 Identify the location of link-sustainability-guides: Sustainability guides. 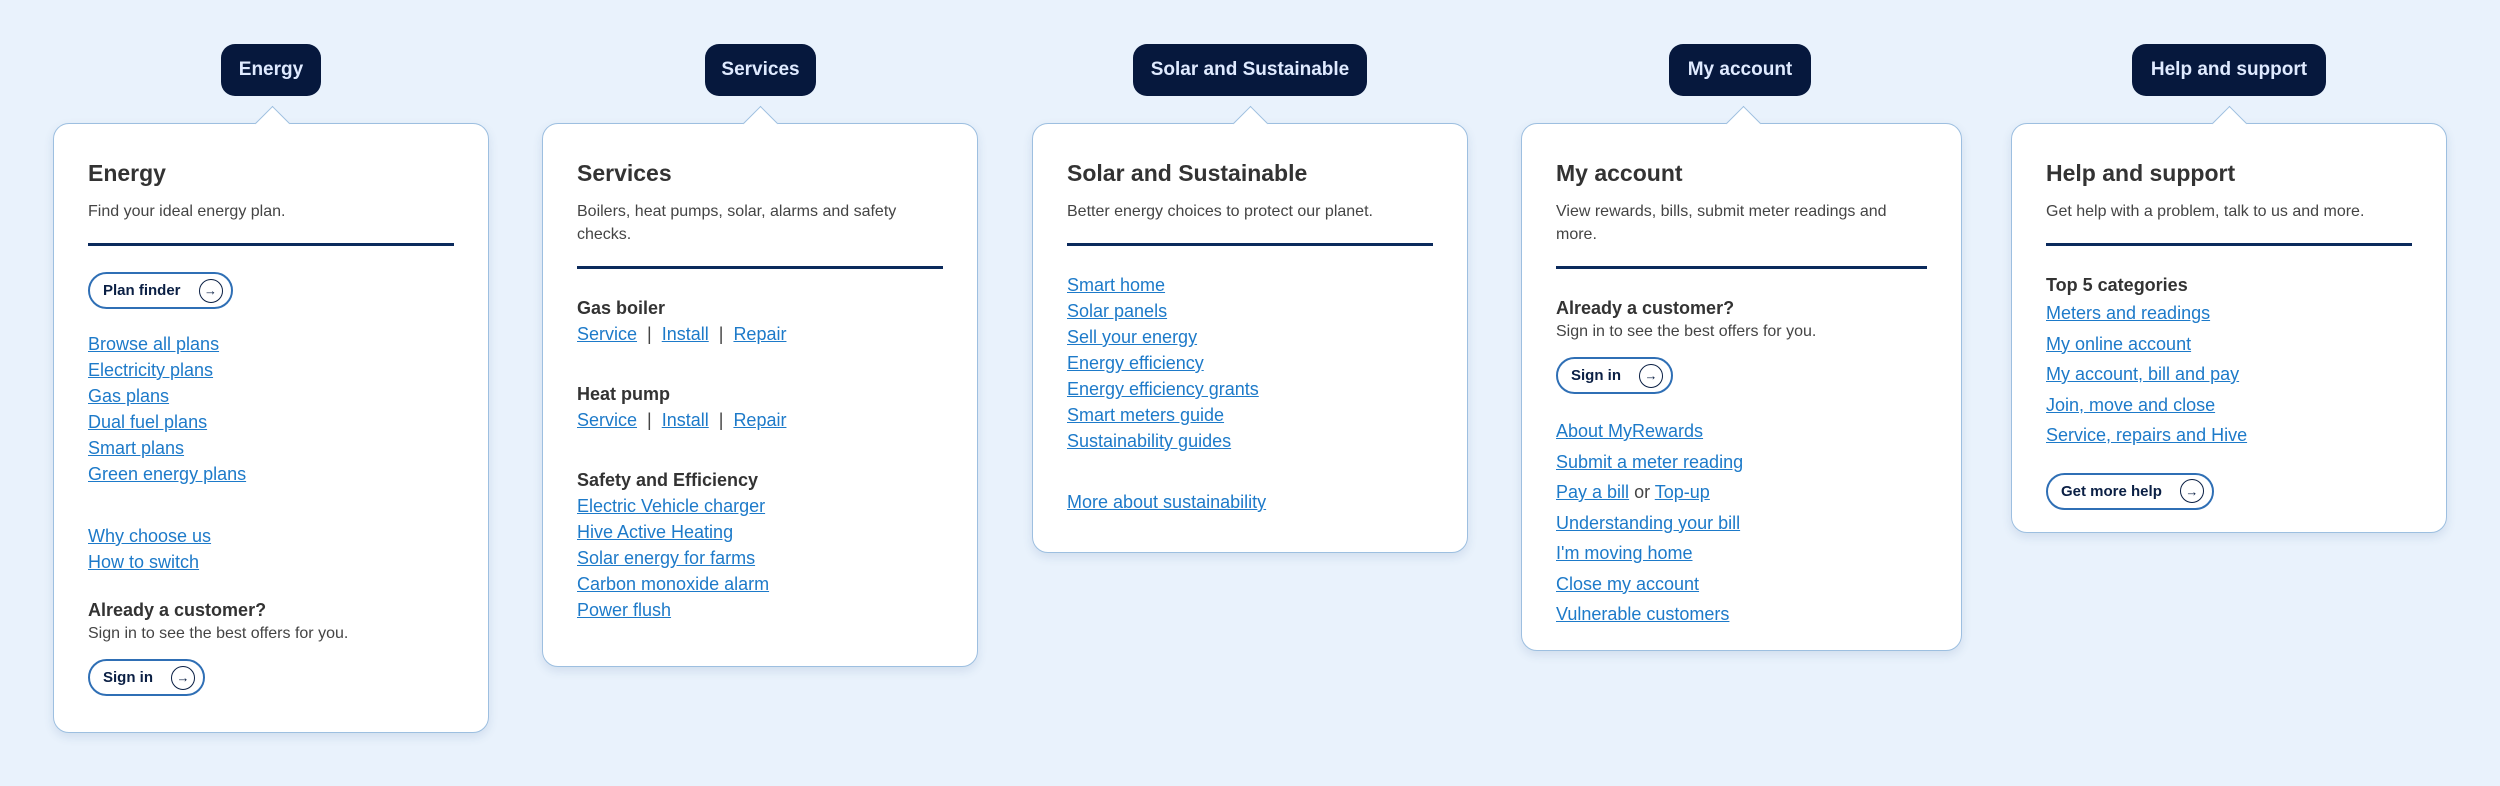
(1149, 441).